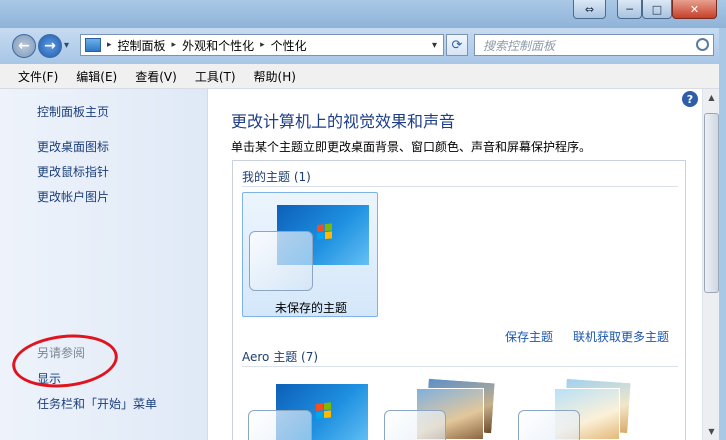  I want to click on menu-bar: 文件(F) 编辑(E) 查看(V) 工具(T) 帮助(H), so click(363, 76).